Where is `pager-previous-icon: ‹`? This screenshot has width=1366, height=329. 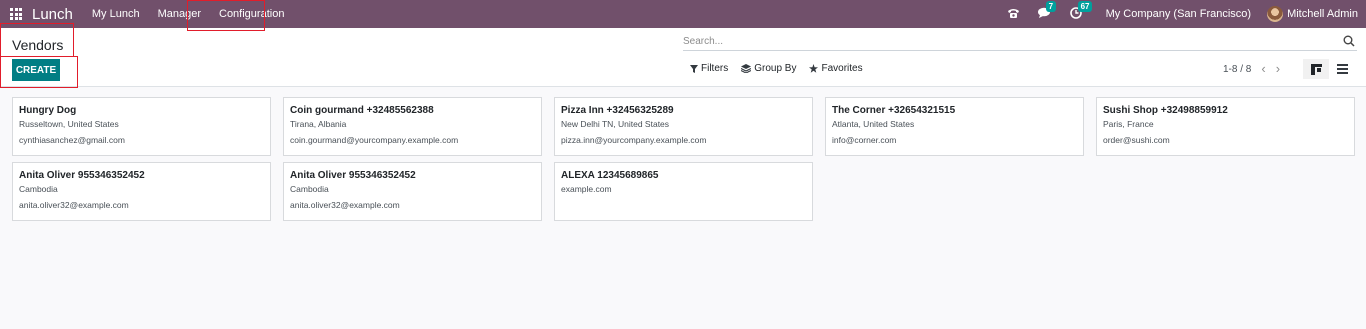 pager-previous-icon: ‹ is located at coordinates (1263, 68).